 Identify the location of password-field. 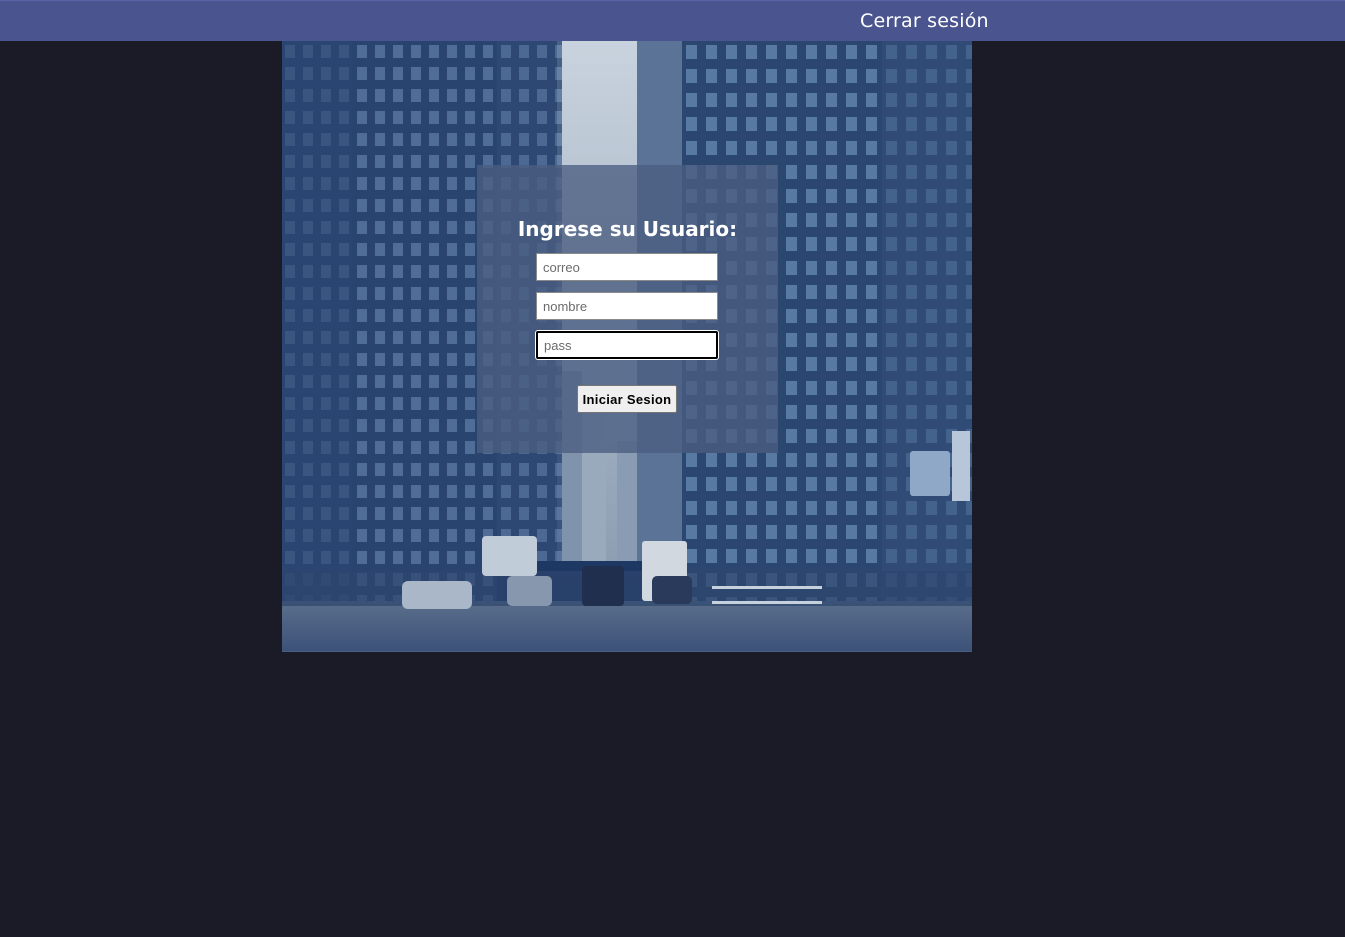
(627, 345).